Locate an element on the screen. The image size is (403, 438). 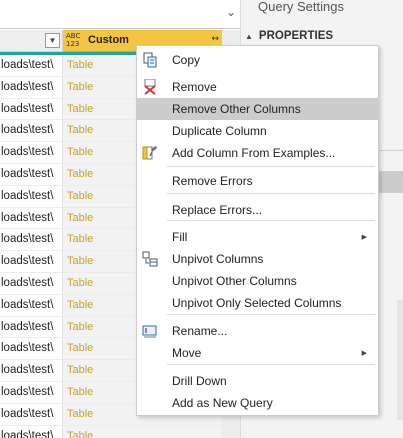
add-column-examples-icon is located at coordinates (150, 153).